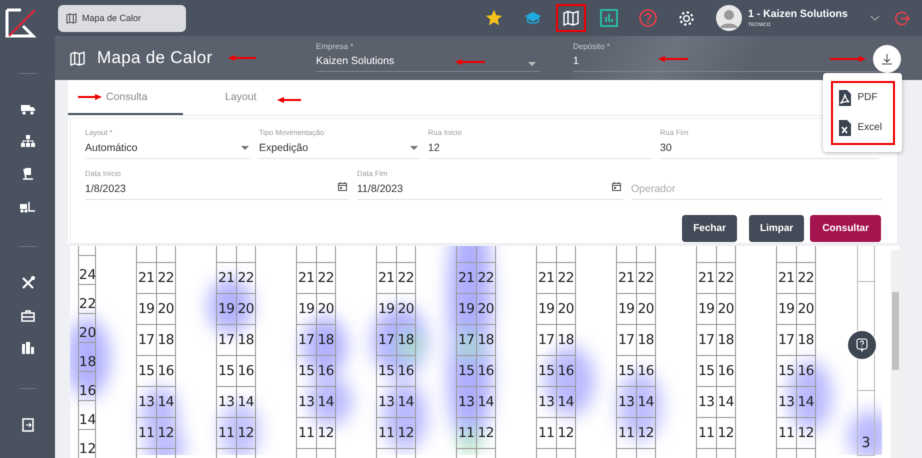 The width and height of the screenshot is (922, 458). What do you see at coordinates (154, 58) in the screenshot?
I see `page-title: Mapa de Calor` at bounding box center [154, 58].